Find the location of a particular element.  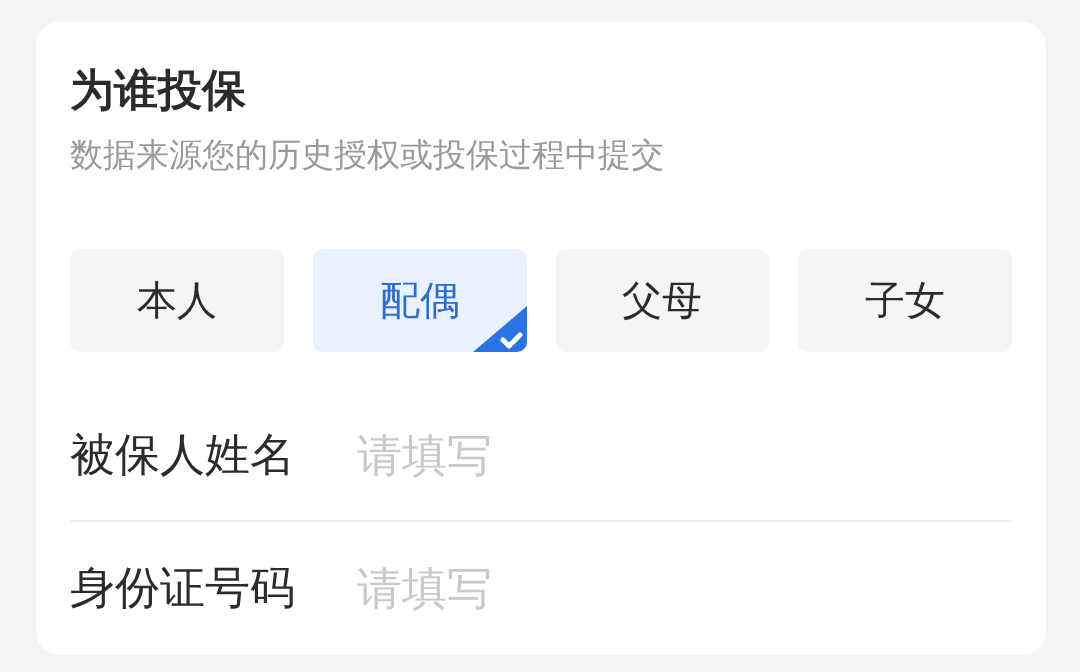

field-label: 被保人姓名 is located at coordinates (182, 455).